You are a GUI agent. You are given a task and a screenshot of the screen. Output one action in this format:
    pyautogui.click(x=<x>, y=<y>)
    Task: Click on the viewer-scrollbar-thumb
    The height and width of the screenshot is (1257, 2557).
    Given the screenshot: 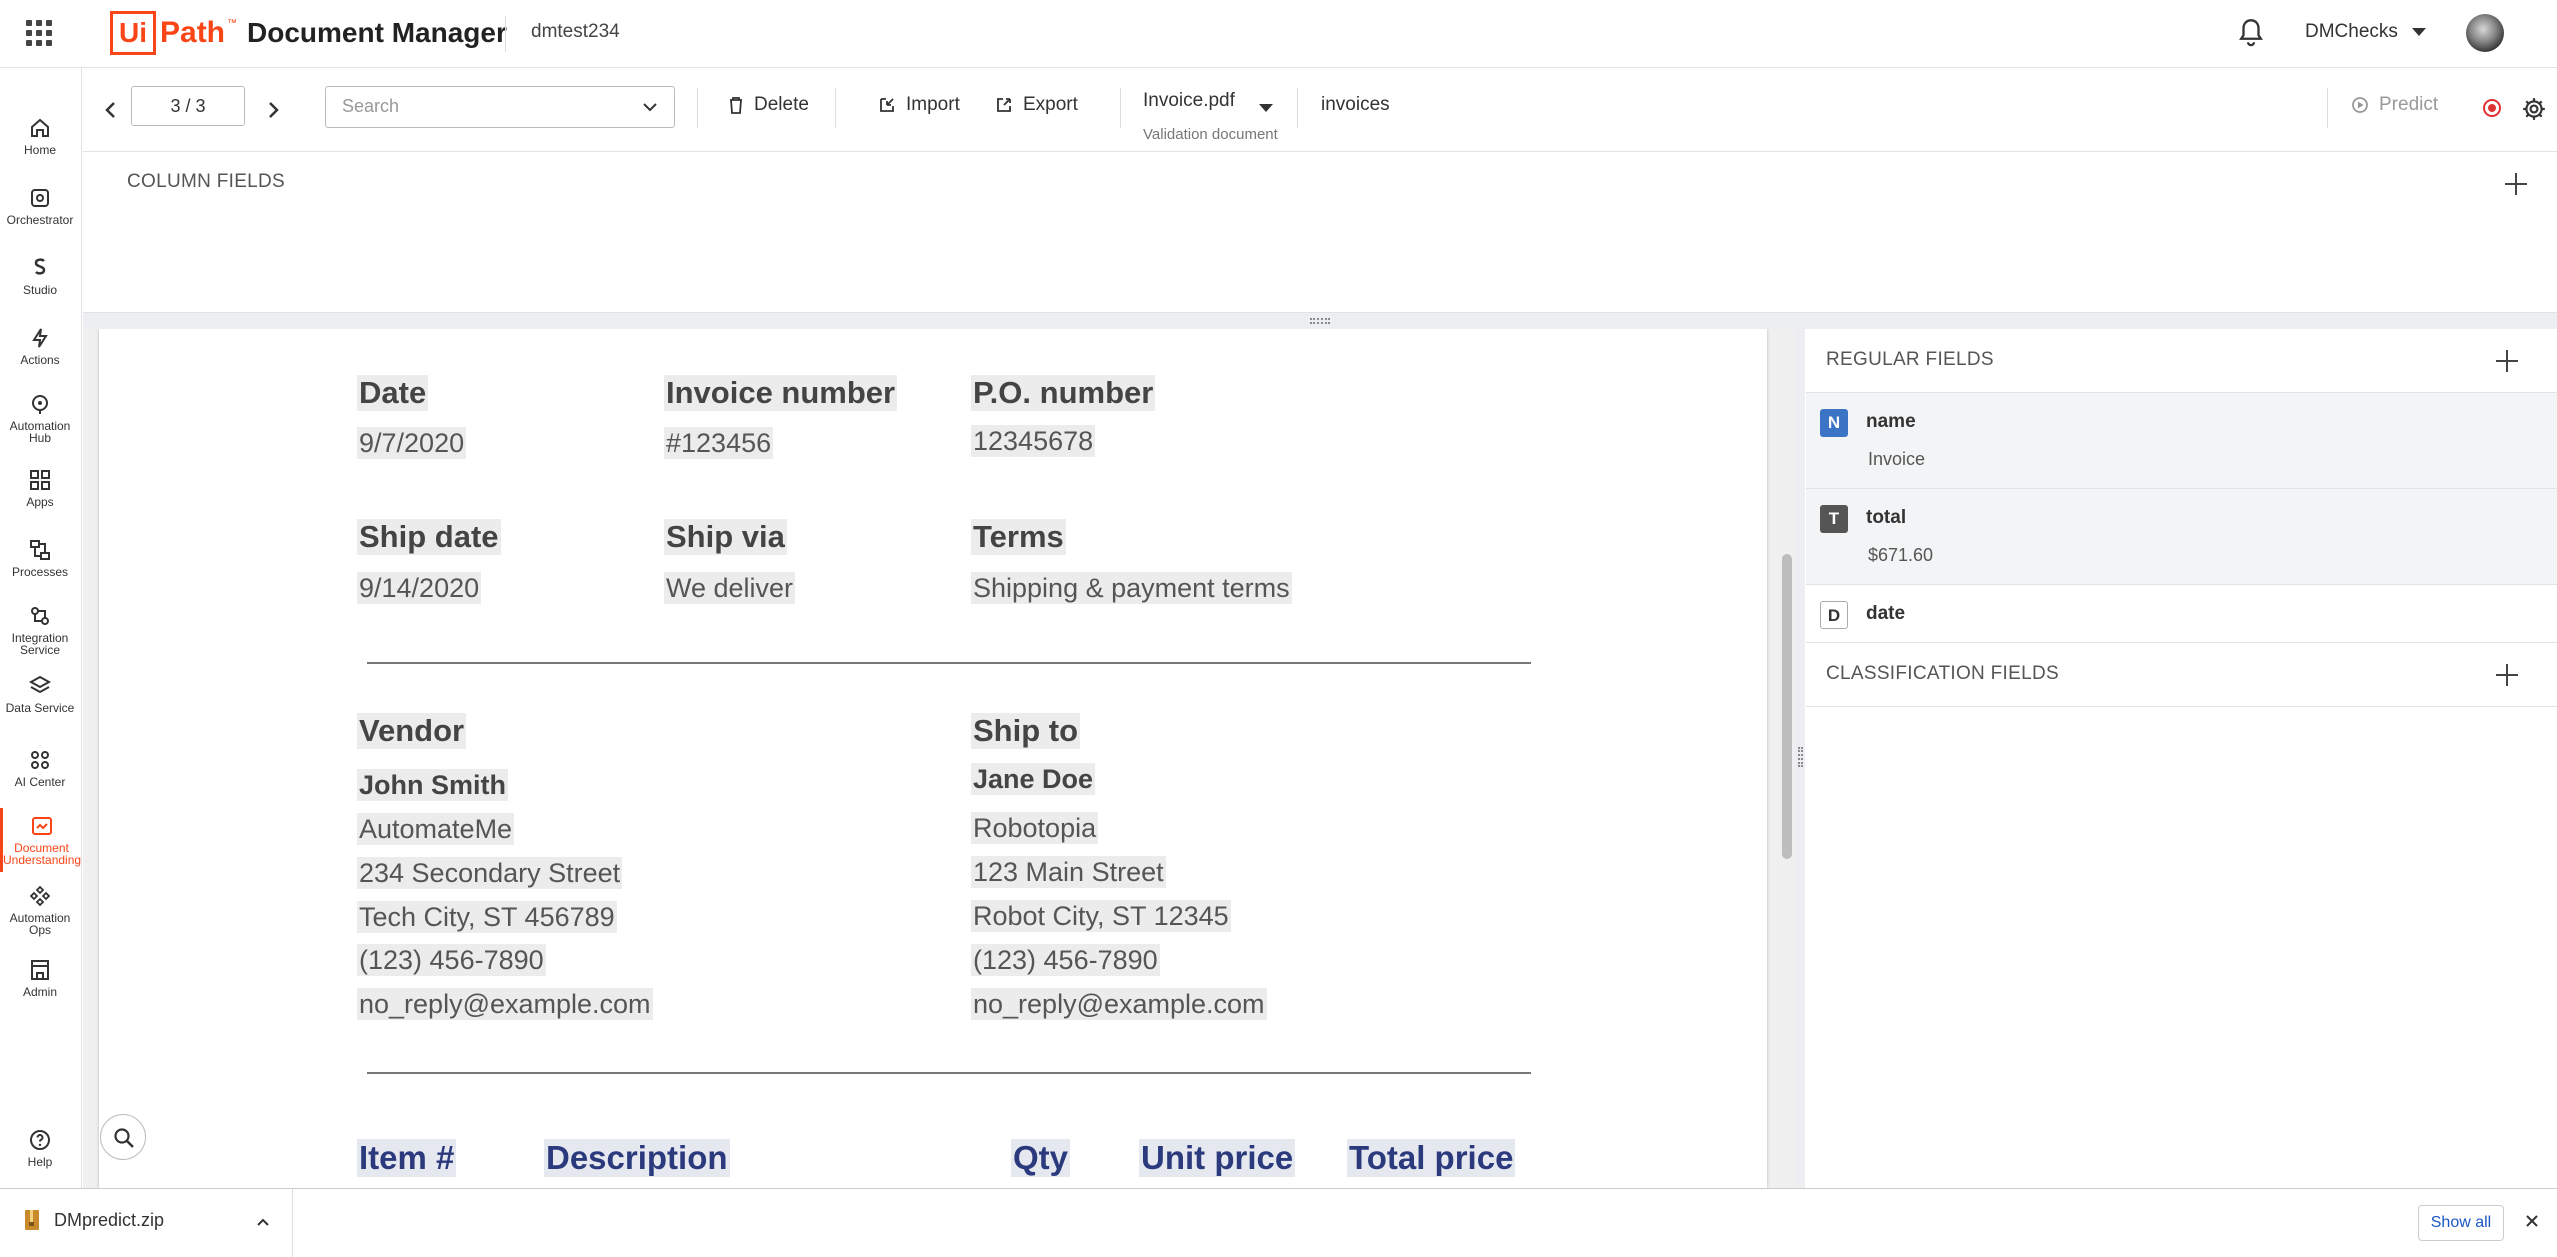 What is the action you would take?
    pyautogui.click(x=1787, y=706)
    